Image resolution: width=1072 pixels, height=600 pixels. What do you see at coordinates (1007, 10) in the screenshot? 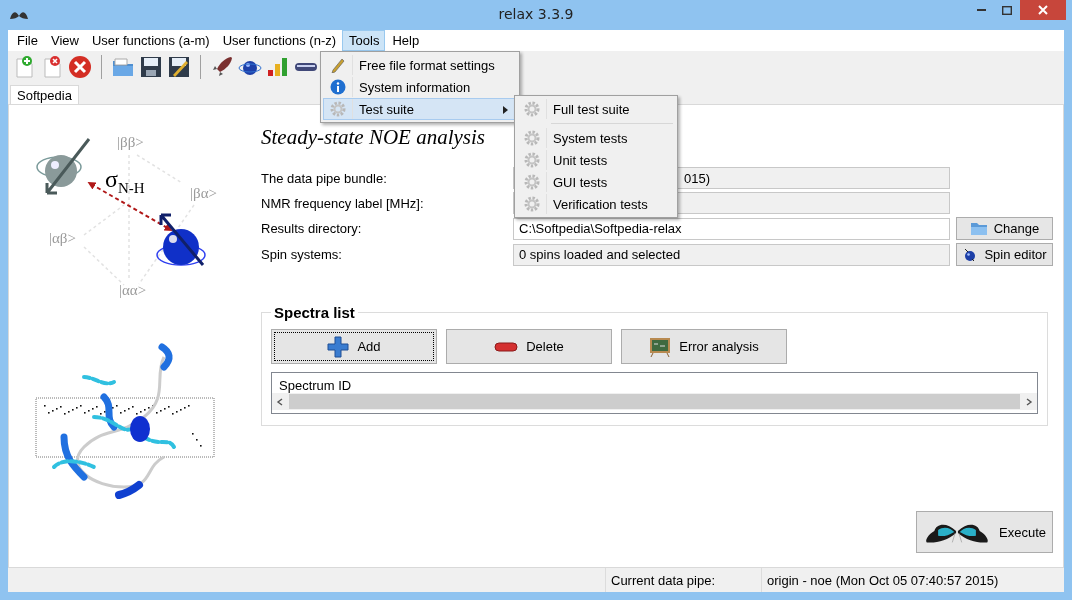
I see `maximize-icon` at bounding box center [1007, 10].